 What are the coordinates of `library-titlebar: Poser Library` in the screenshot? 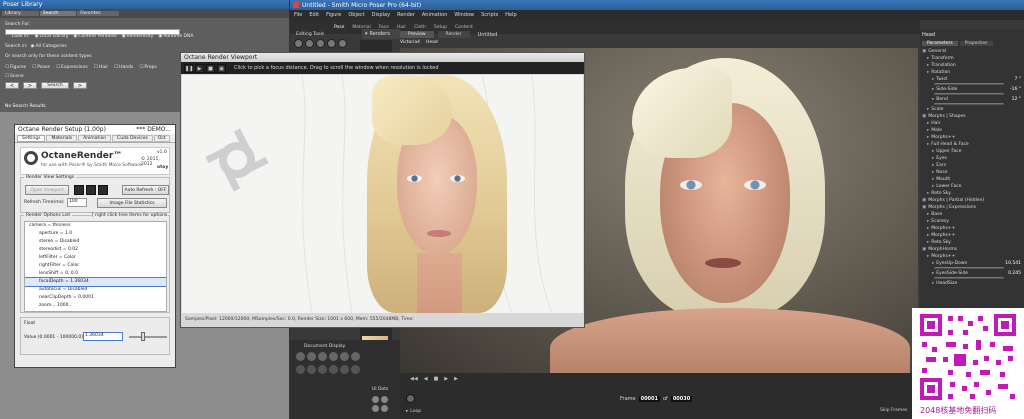 It's located at (144, 4).